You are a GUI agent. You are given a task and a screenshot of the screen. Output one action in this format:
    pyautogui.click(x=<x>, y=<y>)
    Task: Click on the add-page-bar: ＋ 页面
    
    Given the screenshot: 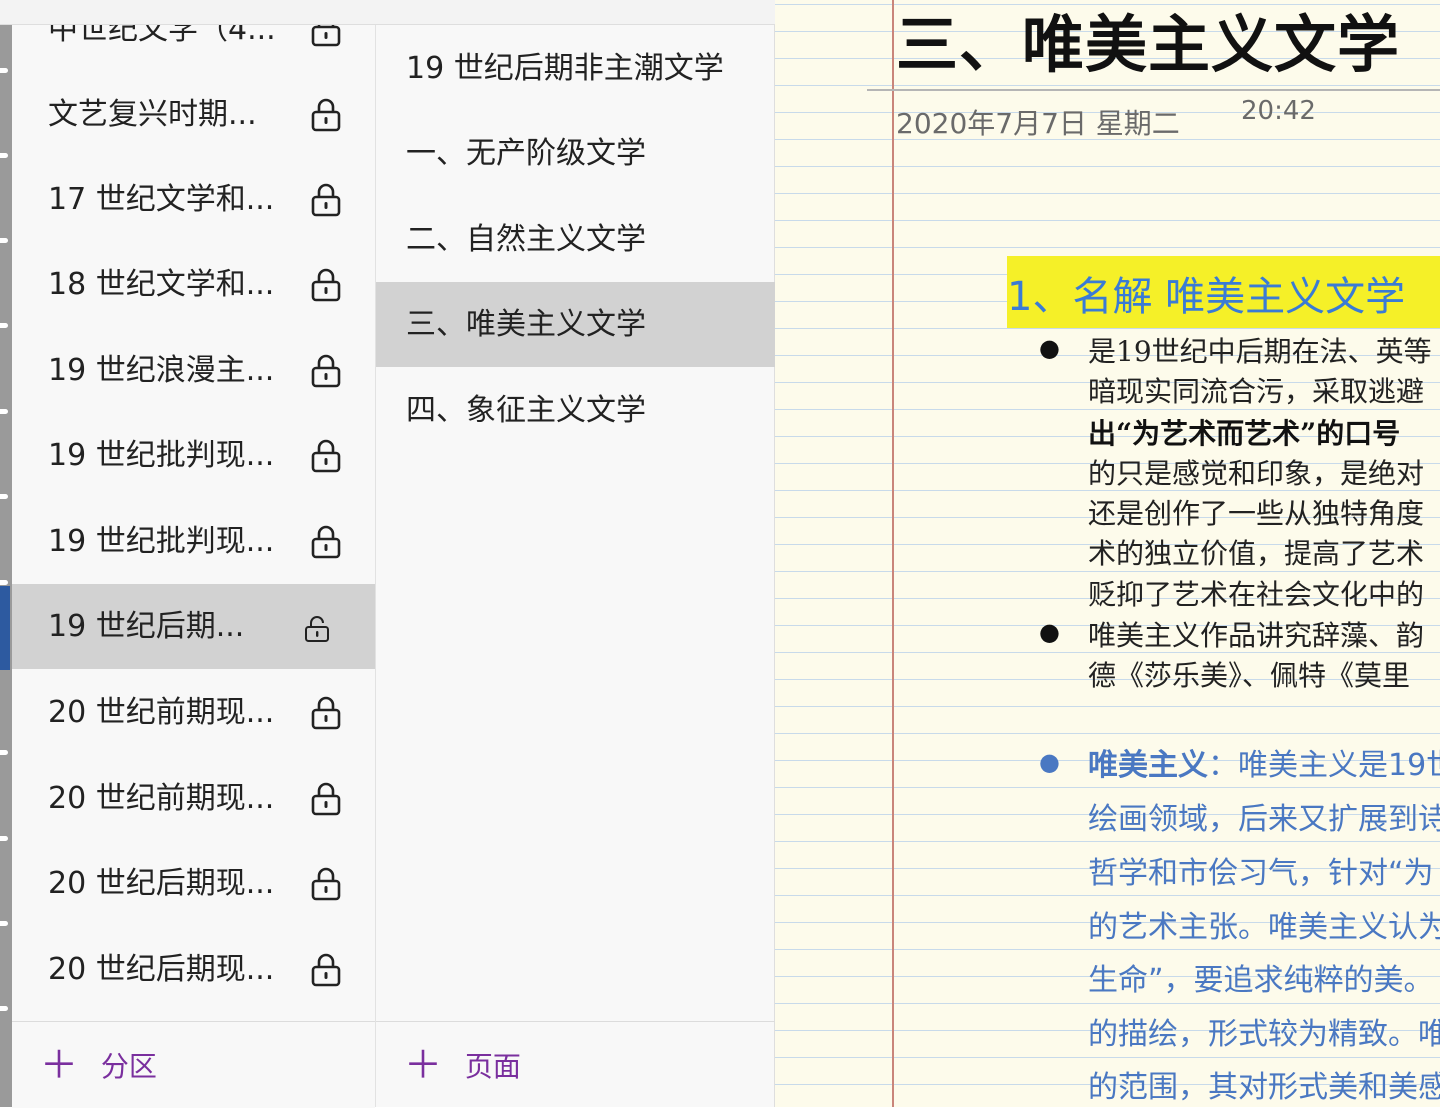 What is the action you would take?
    pyautogui.click(x=575, y=1064)
    